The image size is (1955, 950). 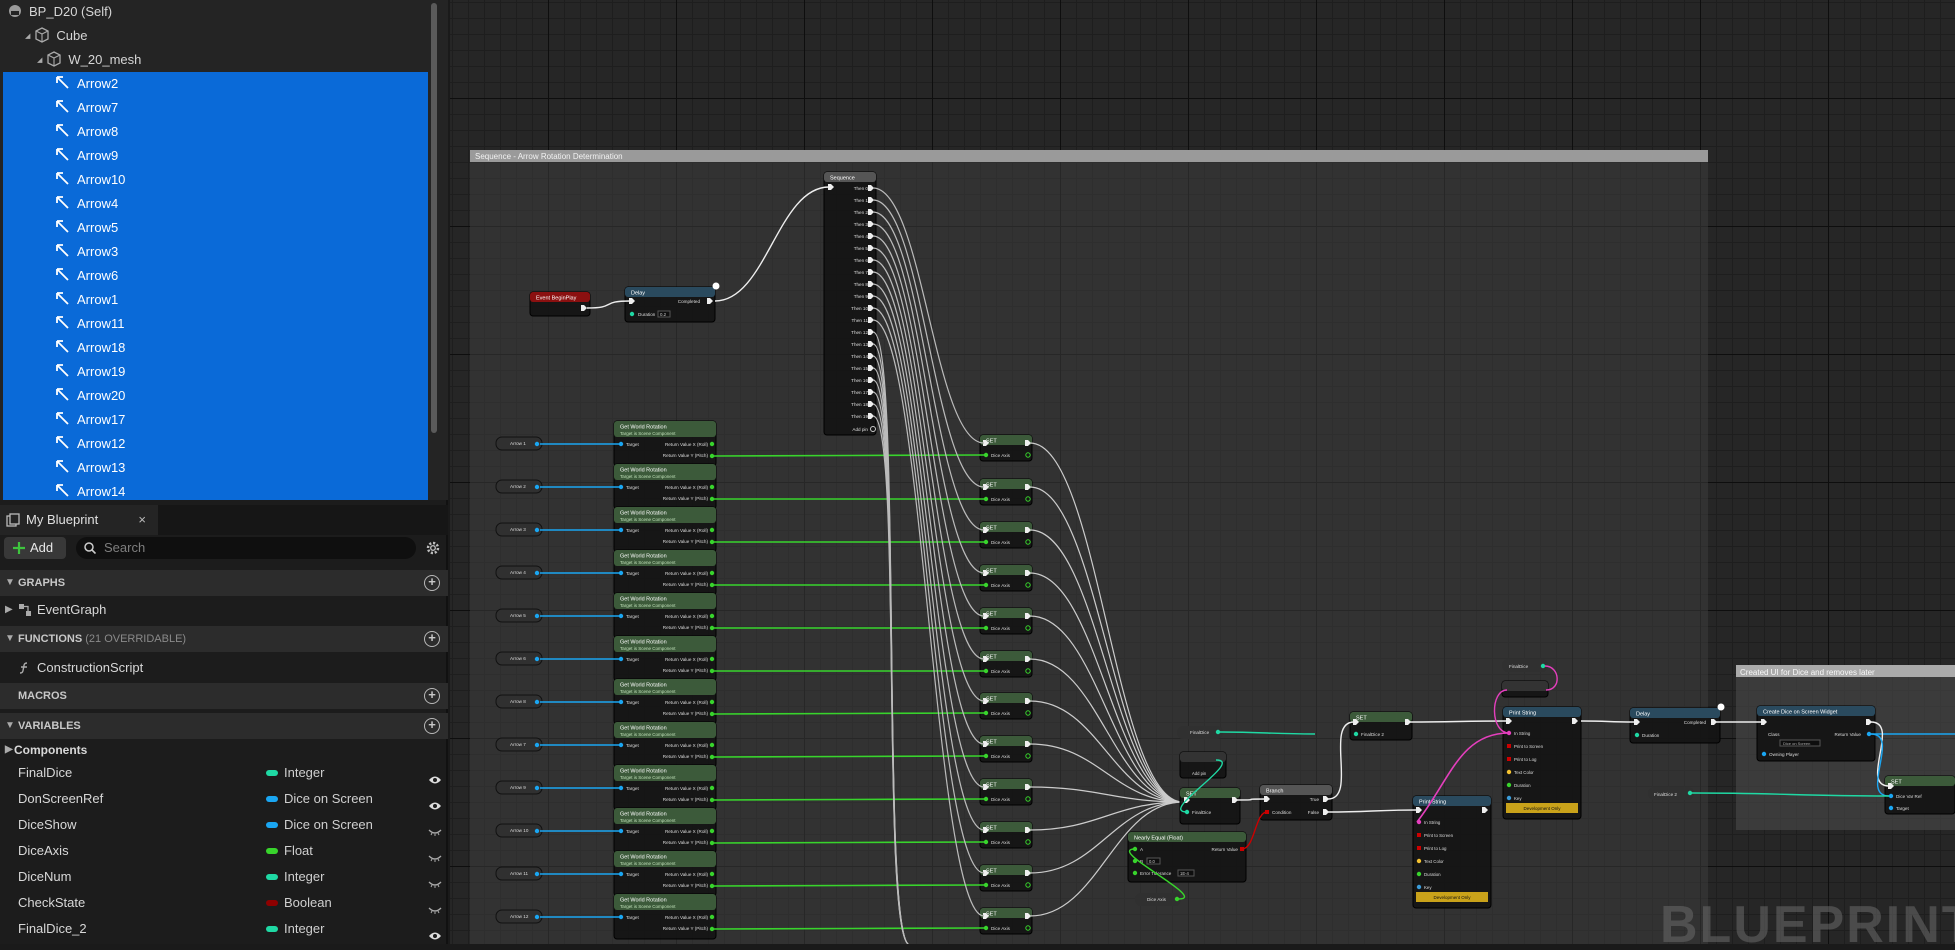 I want to click on add-button: Add, so click(x=35, y=548).